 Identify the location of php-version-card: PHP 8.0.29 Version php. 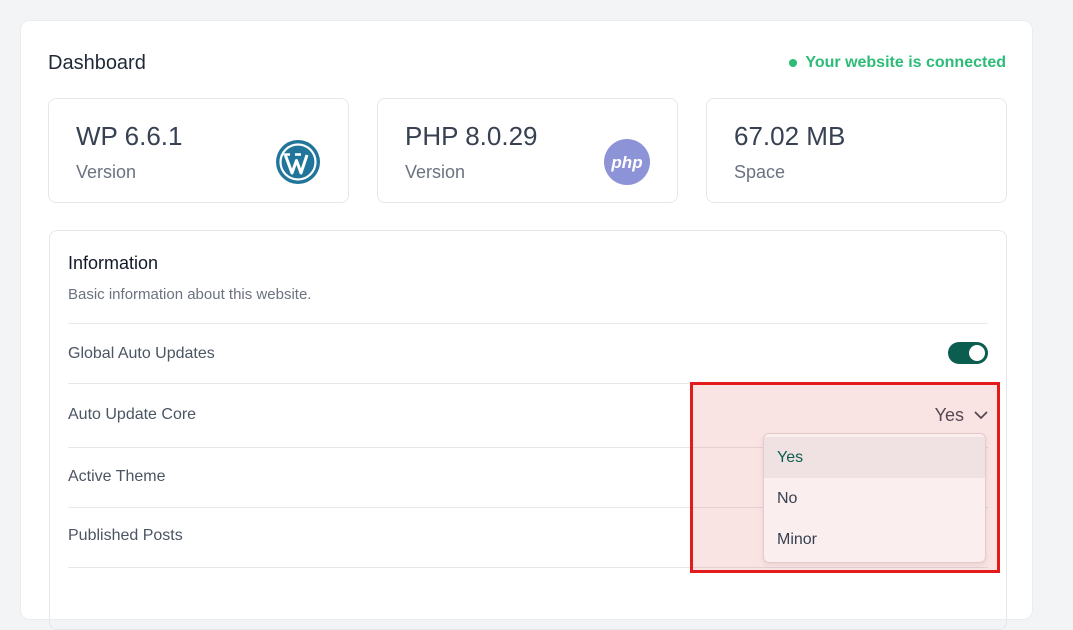
(527, 150).